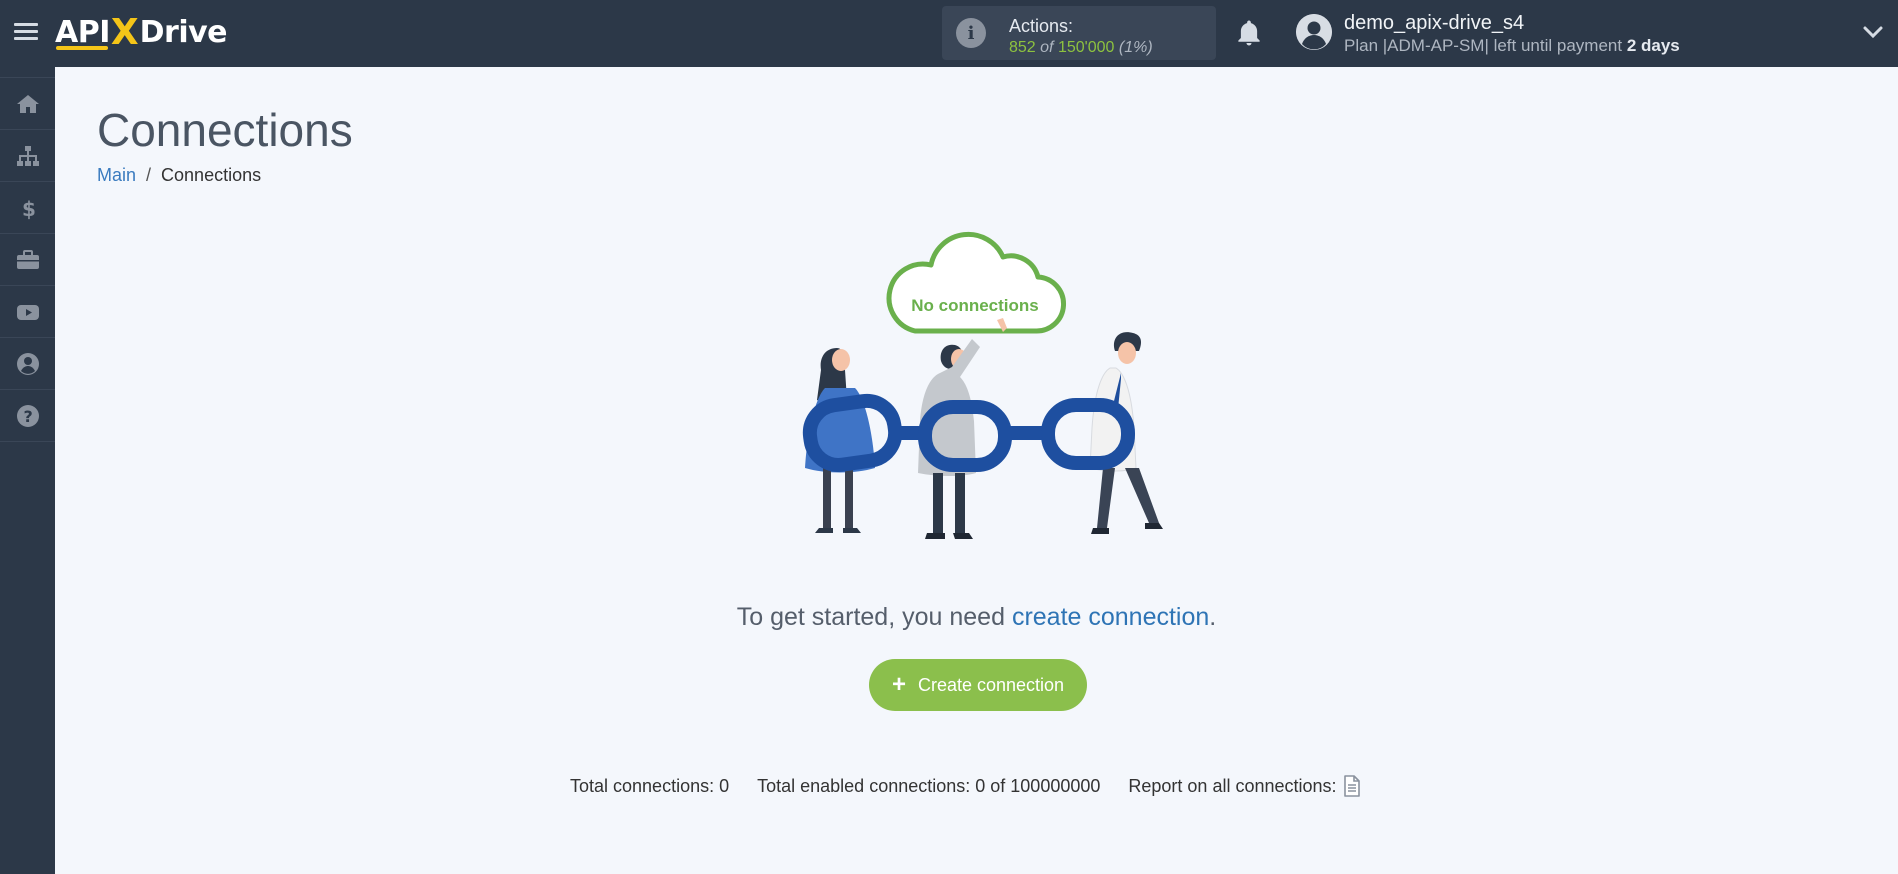  I want to click on sidebar-item-video, so click(27, 312).